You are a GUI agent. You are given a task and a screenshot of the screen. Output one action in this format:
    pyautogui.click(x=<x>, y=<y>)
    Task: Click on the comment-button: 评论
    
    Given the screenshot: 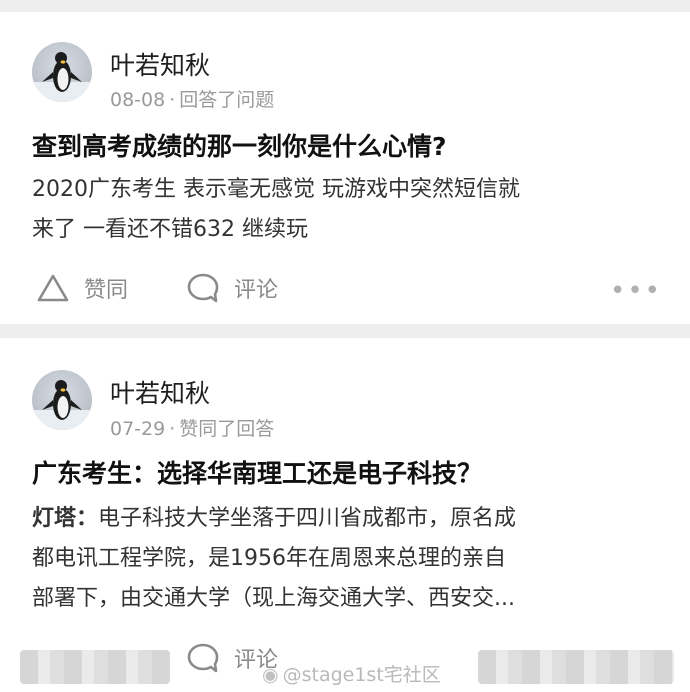 What is the action you would take?
    pyautogui.click(x=232, y=288)
    